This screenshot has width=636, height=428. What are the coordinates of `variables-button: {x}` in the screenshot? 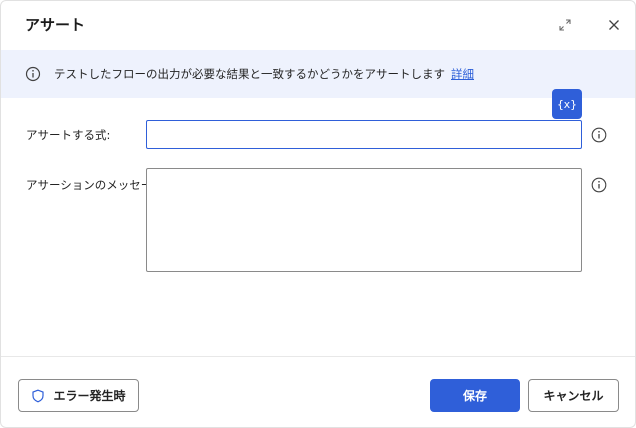 It's located at (567, 104).